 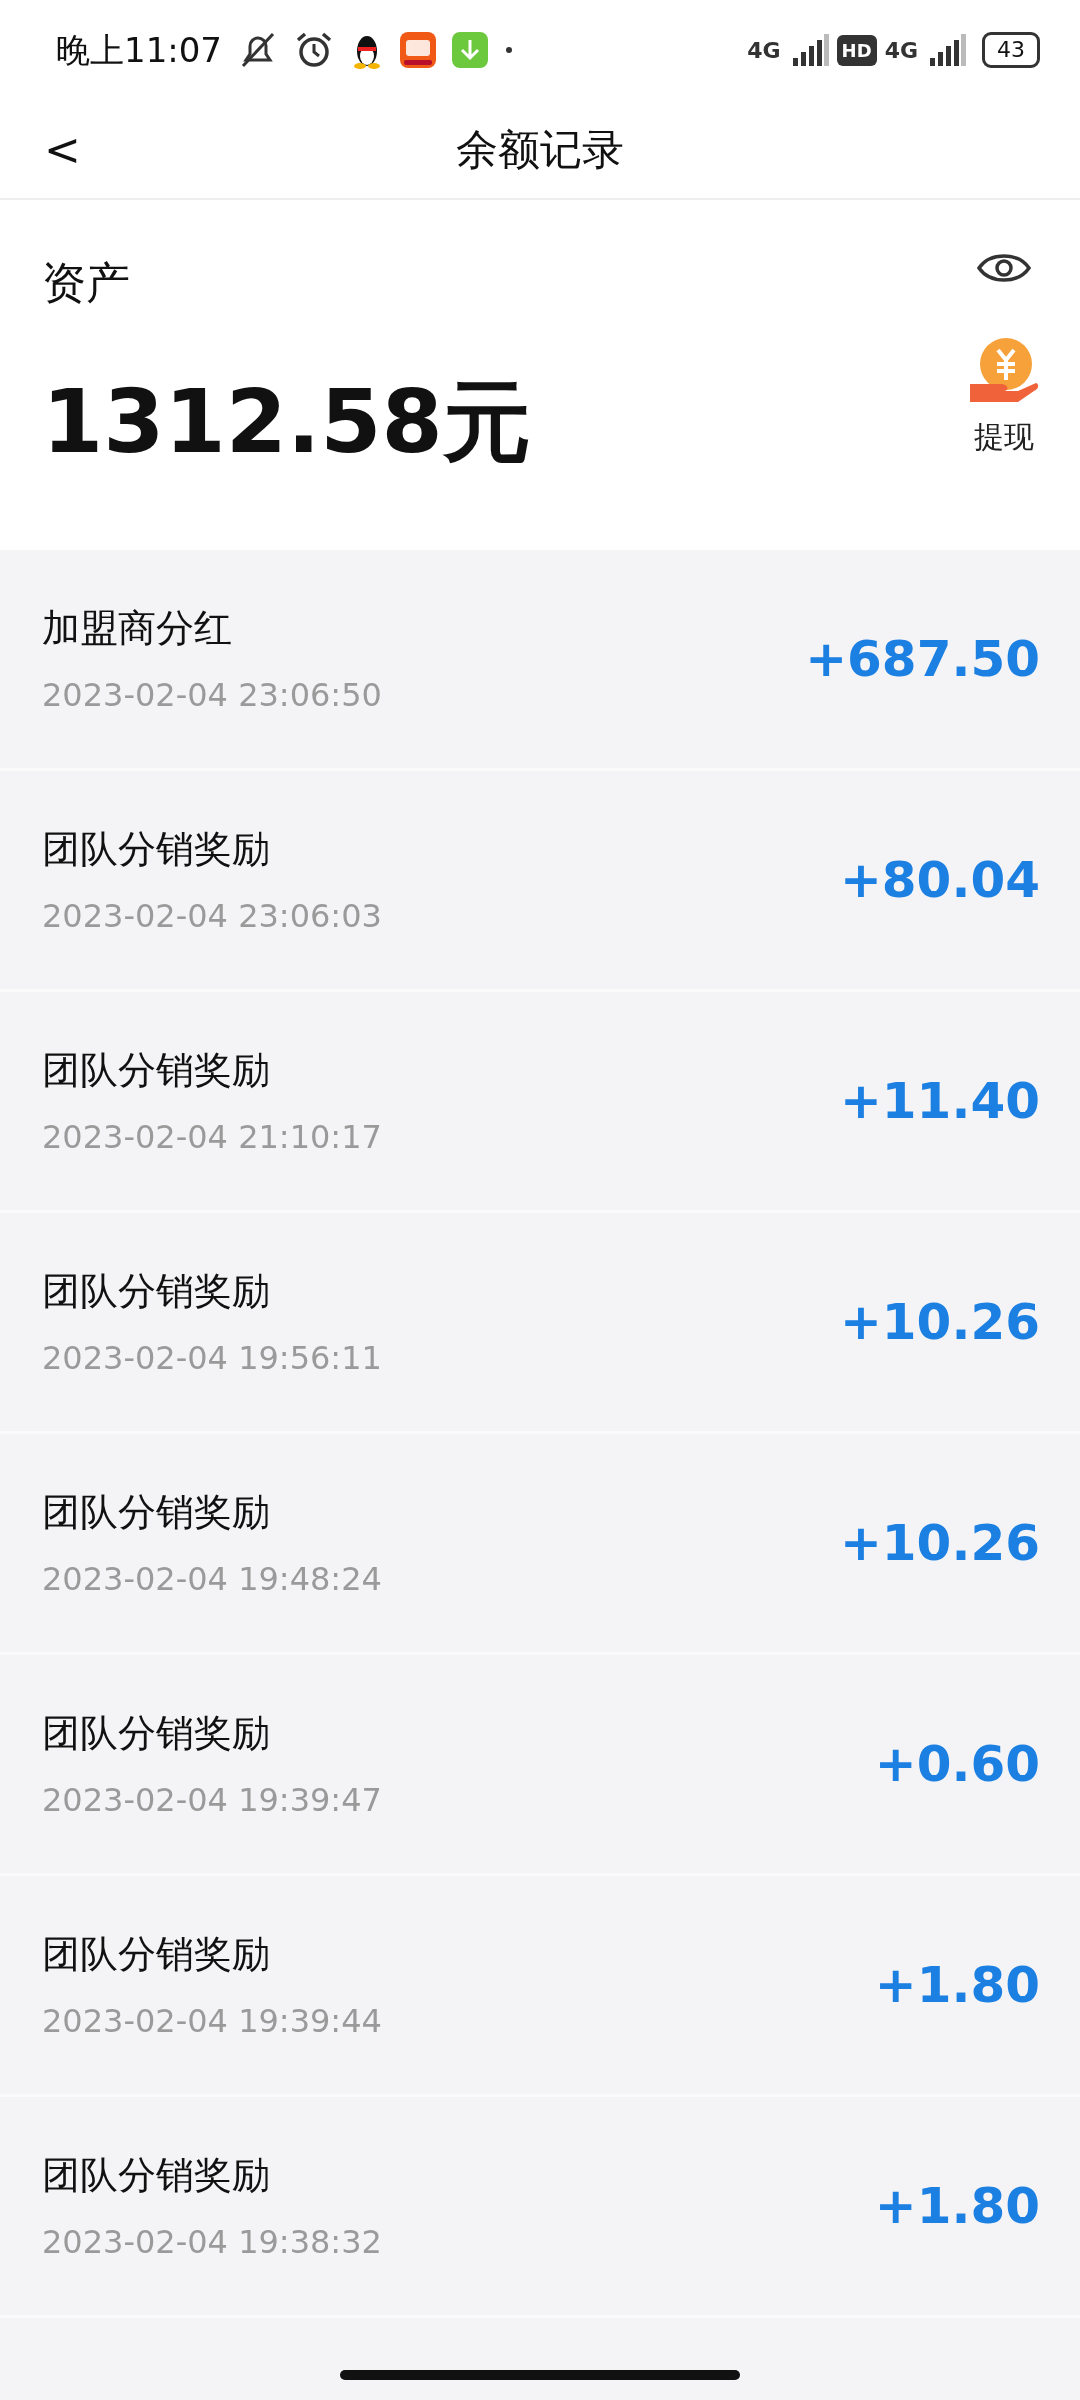 What do you see at coordinates (212, 2242) in the screenshot?
I see `record-time: 2023-02-04 19:38:32` at bounding box center [212, 2242].